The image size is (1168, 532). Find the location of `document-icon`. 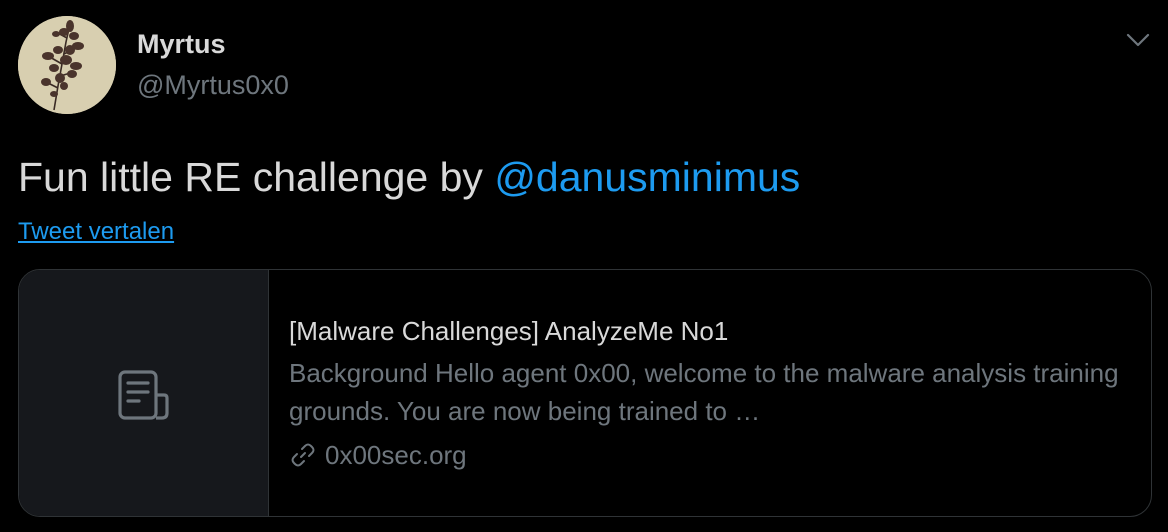

document-icon is located at coordinates (143, 395).